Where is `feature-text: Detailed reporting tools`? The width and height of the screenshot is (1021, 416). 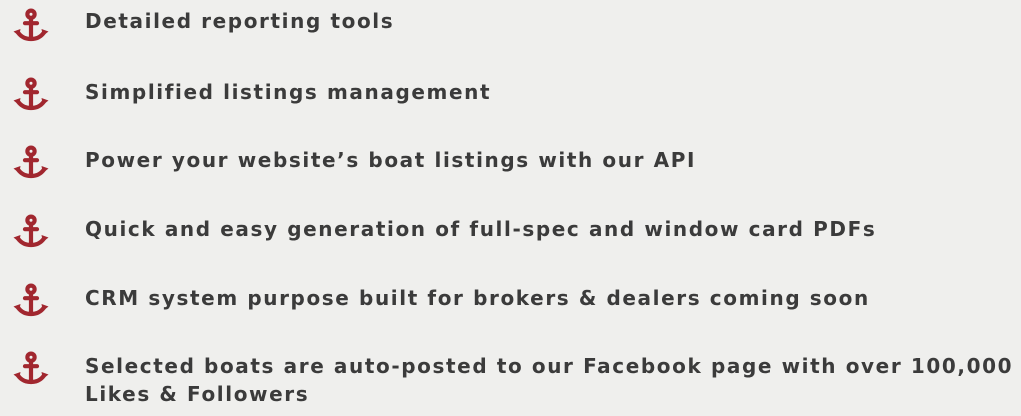
feature-text: Detailed reporting tools is located at coordinates (240, 21).